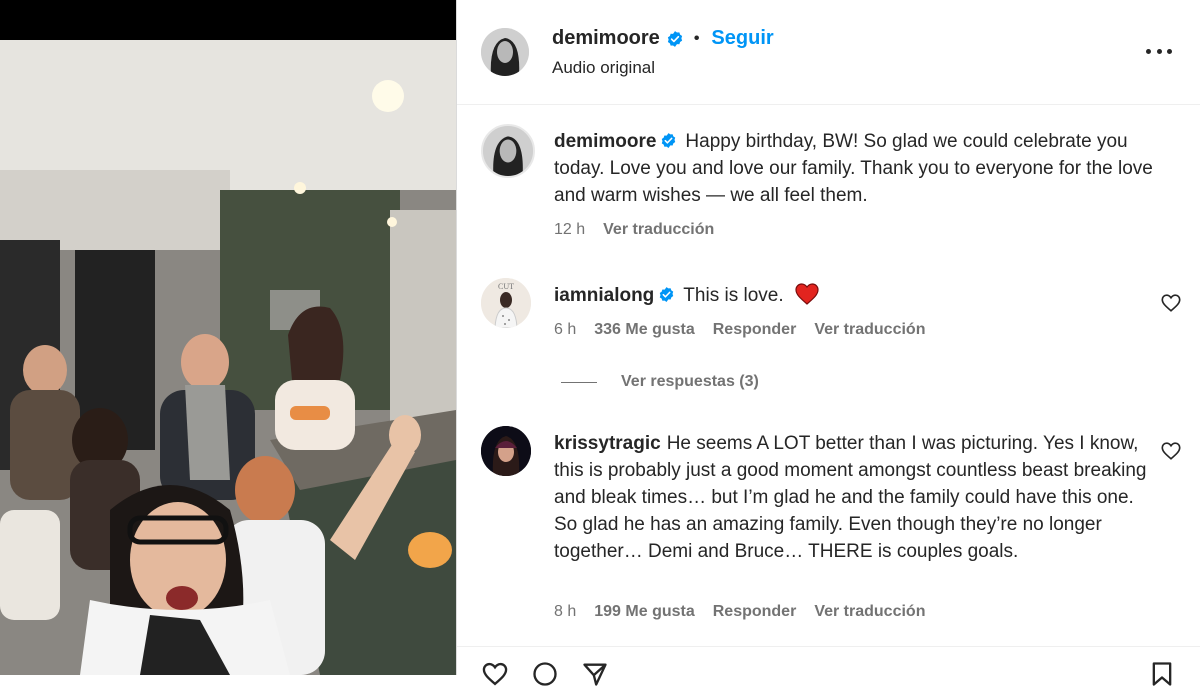 This screenshot has height=693, width=1200. I want to click on header-user-row: demimoore • Seguir, so click(663, 38).